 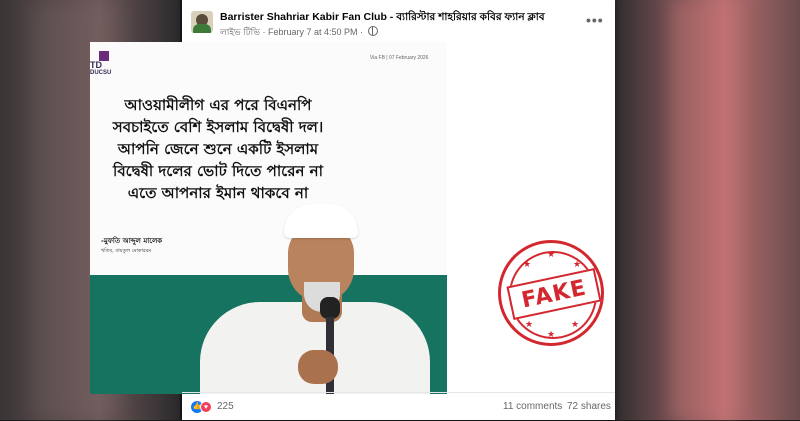 I want to click on page-avatar, so click(x=202, y=22).